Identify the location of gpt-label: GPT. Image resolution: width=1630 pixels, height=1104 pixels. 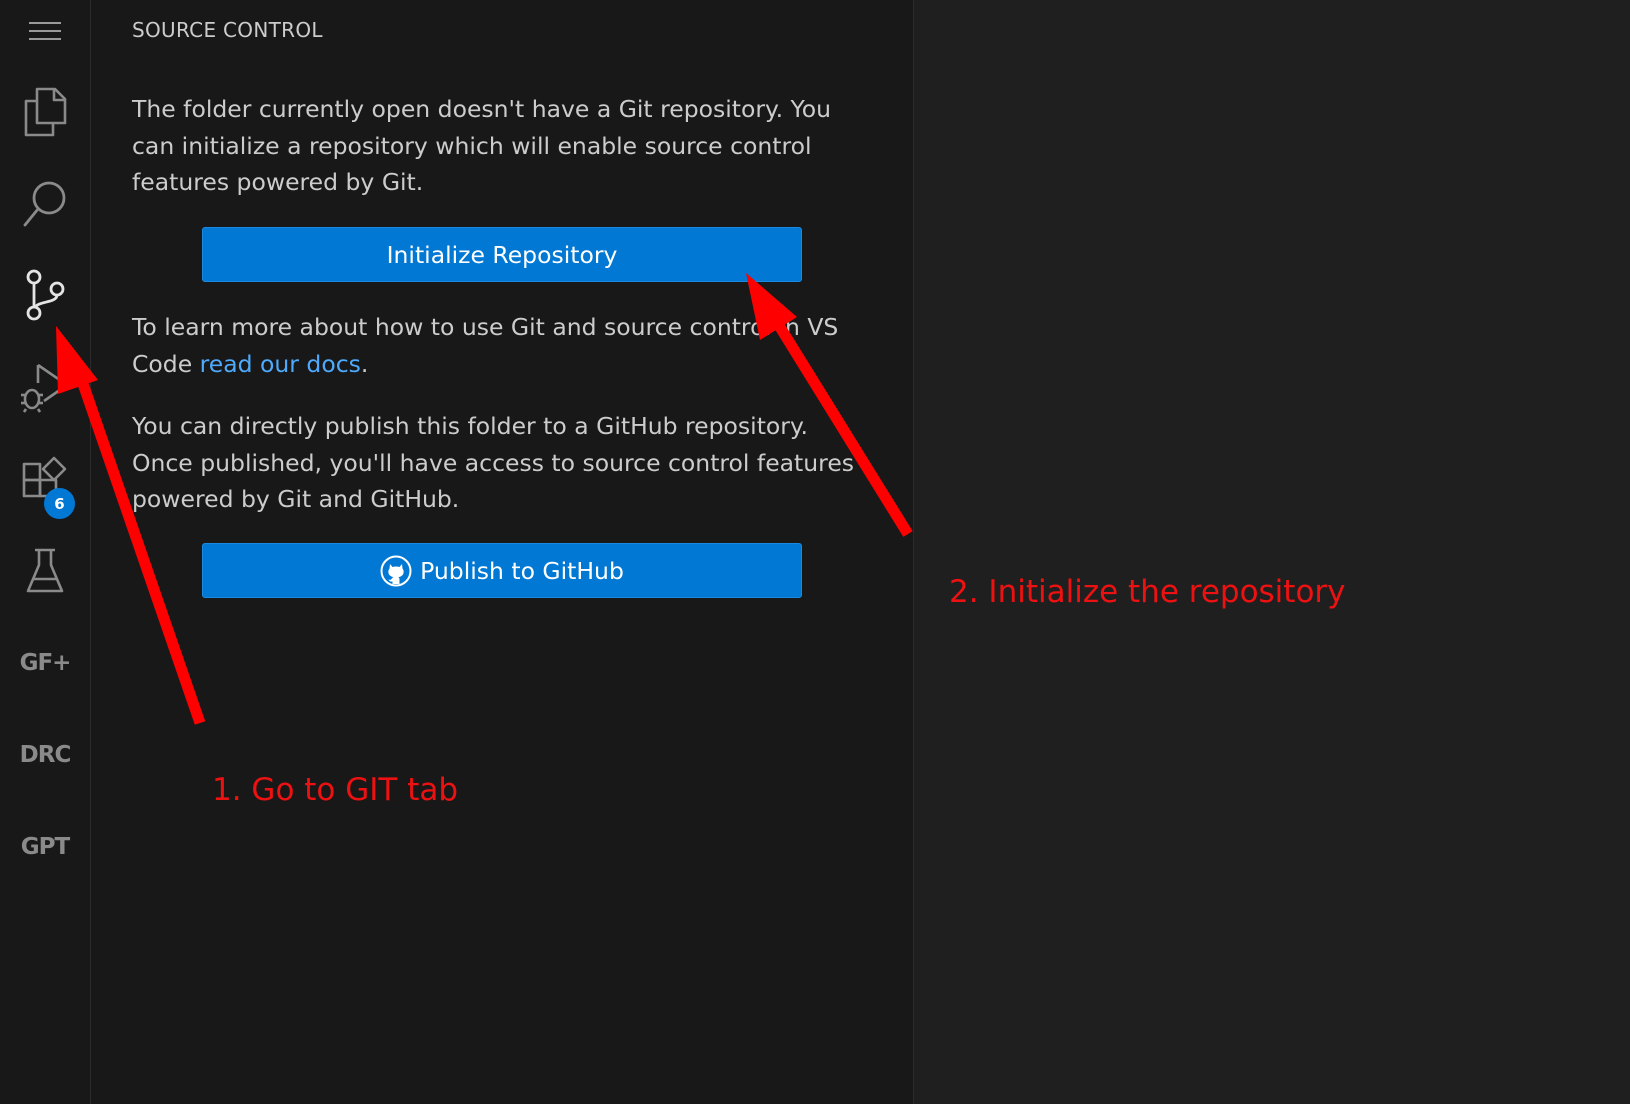
(45, 847).